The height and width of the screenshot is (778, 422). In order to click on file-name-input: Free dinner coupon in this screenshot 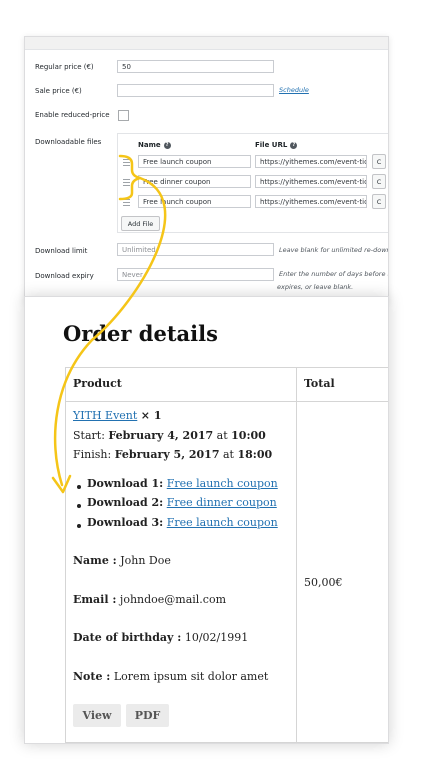, I will do `click(194, 181)`.